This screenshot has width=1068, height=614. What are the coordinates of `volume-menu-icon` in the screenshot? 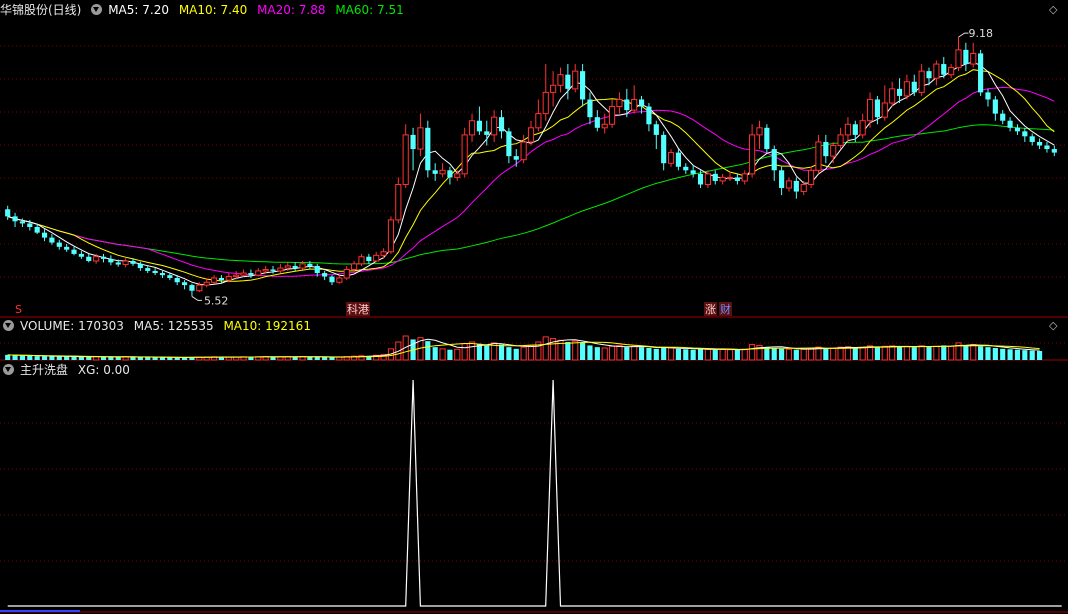 It's located at (8, 325).